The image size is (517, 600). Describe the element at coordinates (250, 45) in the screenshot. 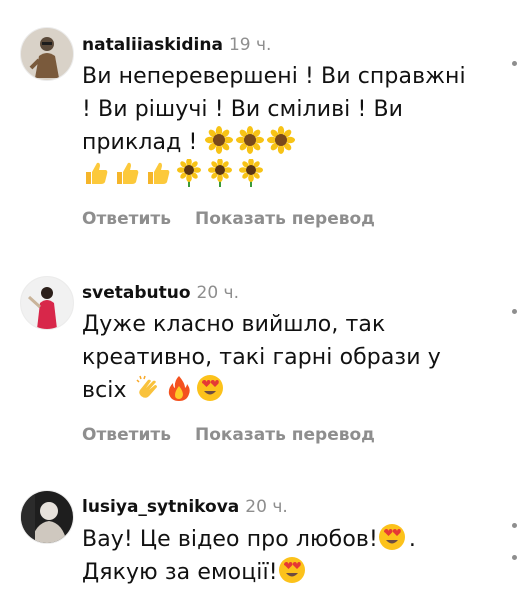

I see `timestamp: 19 ч.` at that location.